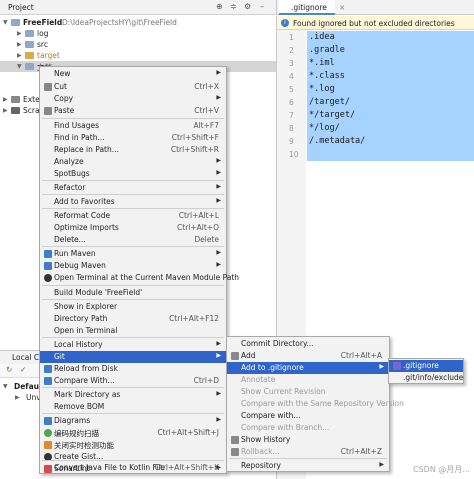 The image size is (474, 479). Describe the element at coordinates (262, 6) in the screenshot. I see `minimize-icon: –` at that location.